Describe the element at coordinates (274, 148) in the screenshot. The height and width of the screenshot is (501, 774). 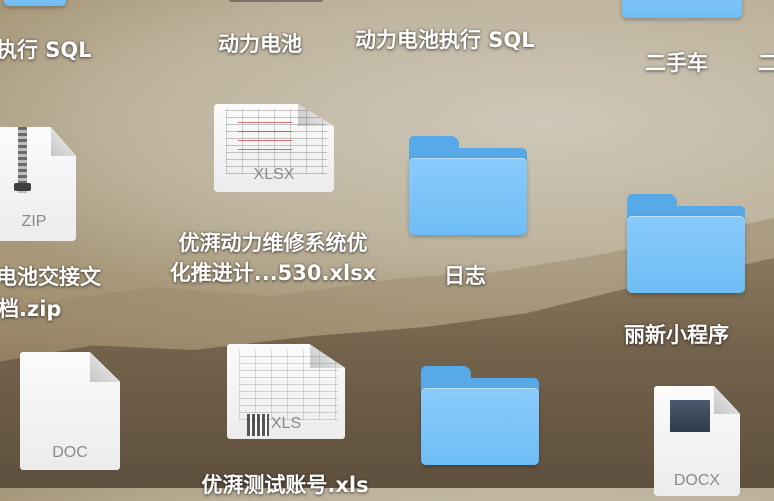
I see `xlsx-file-icon: XLSX` at that location.